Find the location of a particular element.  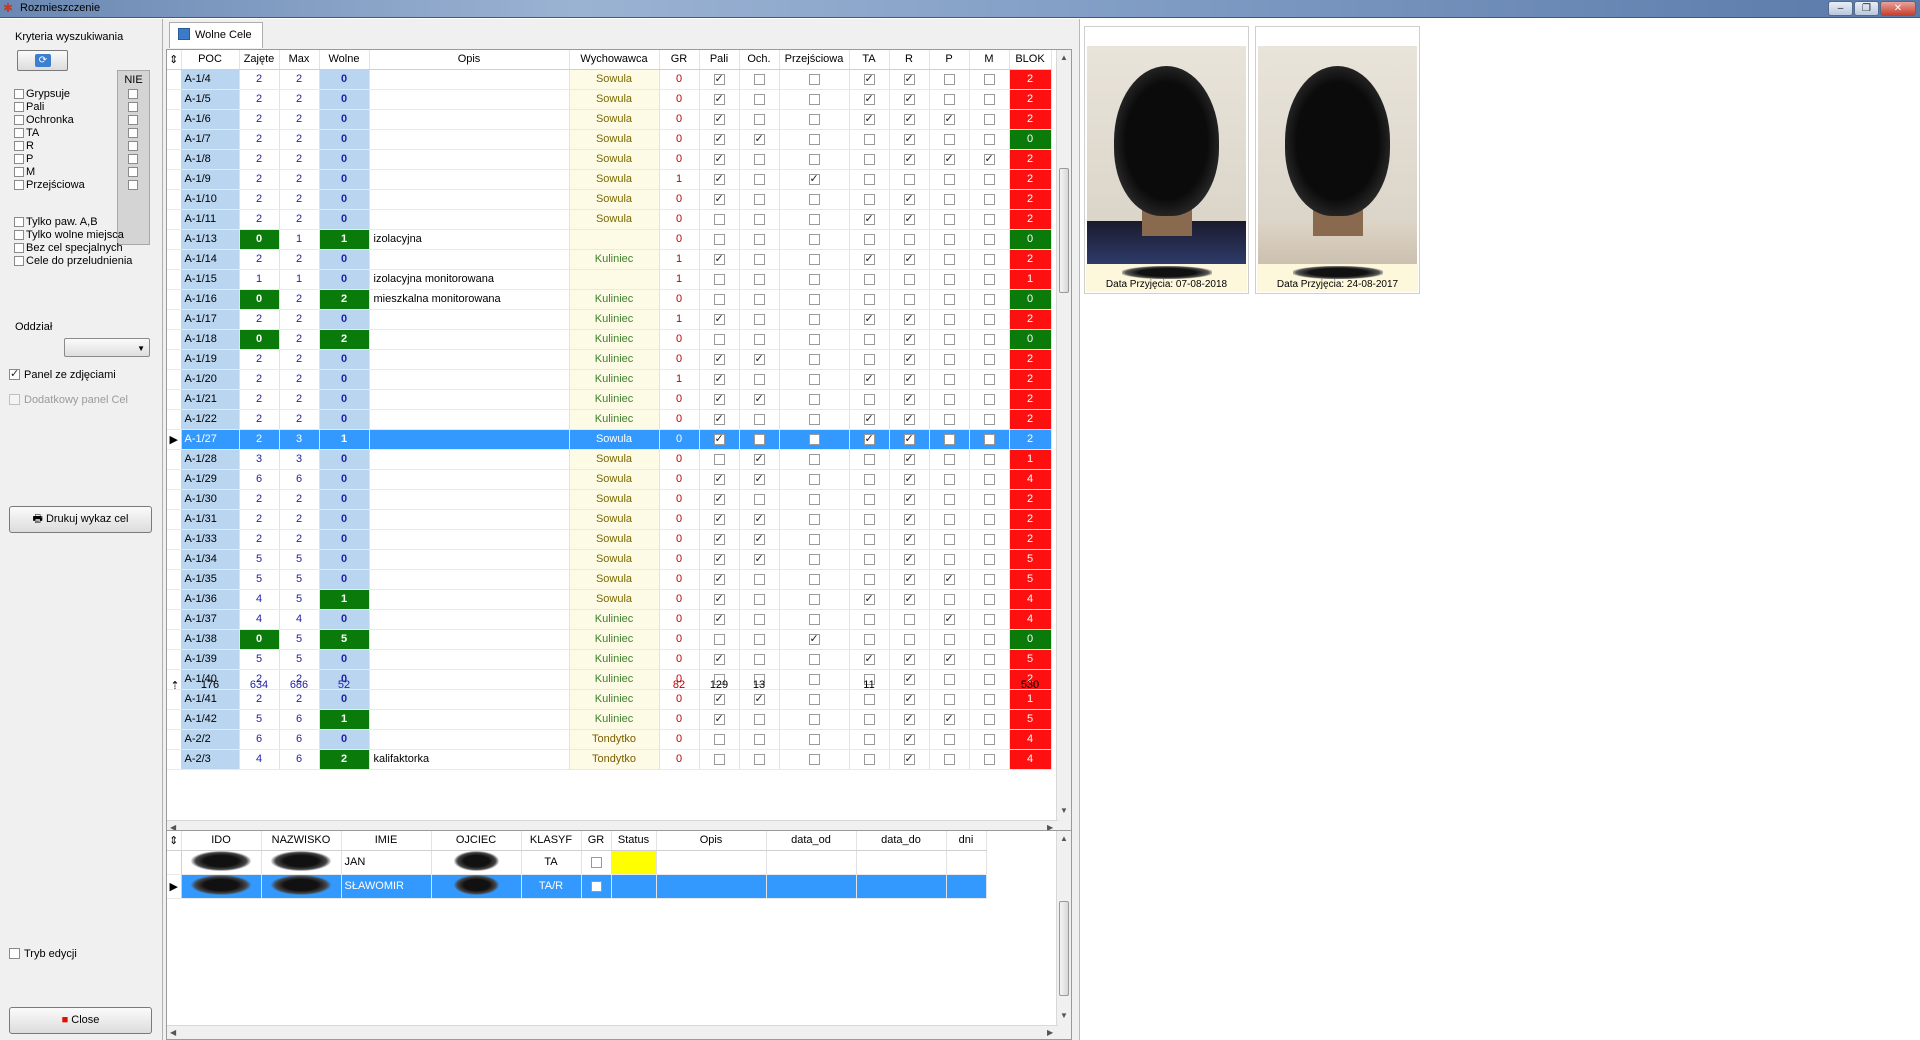

column-header: data_do is located at coordinates (901, 841).